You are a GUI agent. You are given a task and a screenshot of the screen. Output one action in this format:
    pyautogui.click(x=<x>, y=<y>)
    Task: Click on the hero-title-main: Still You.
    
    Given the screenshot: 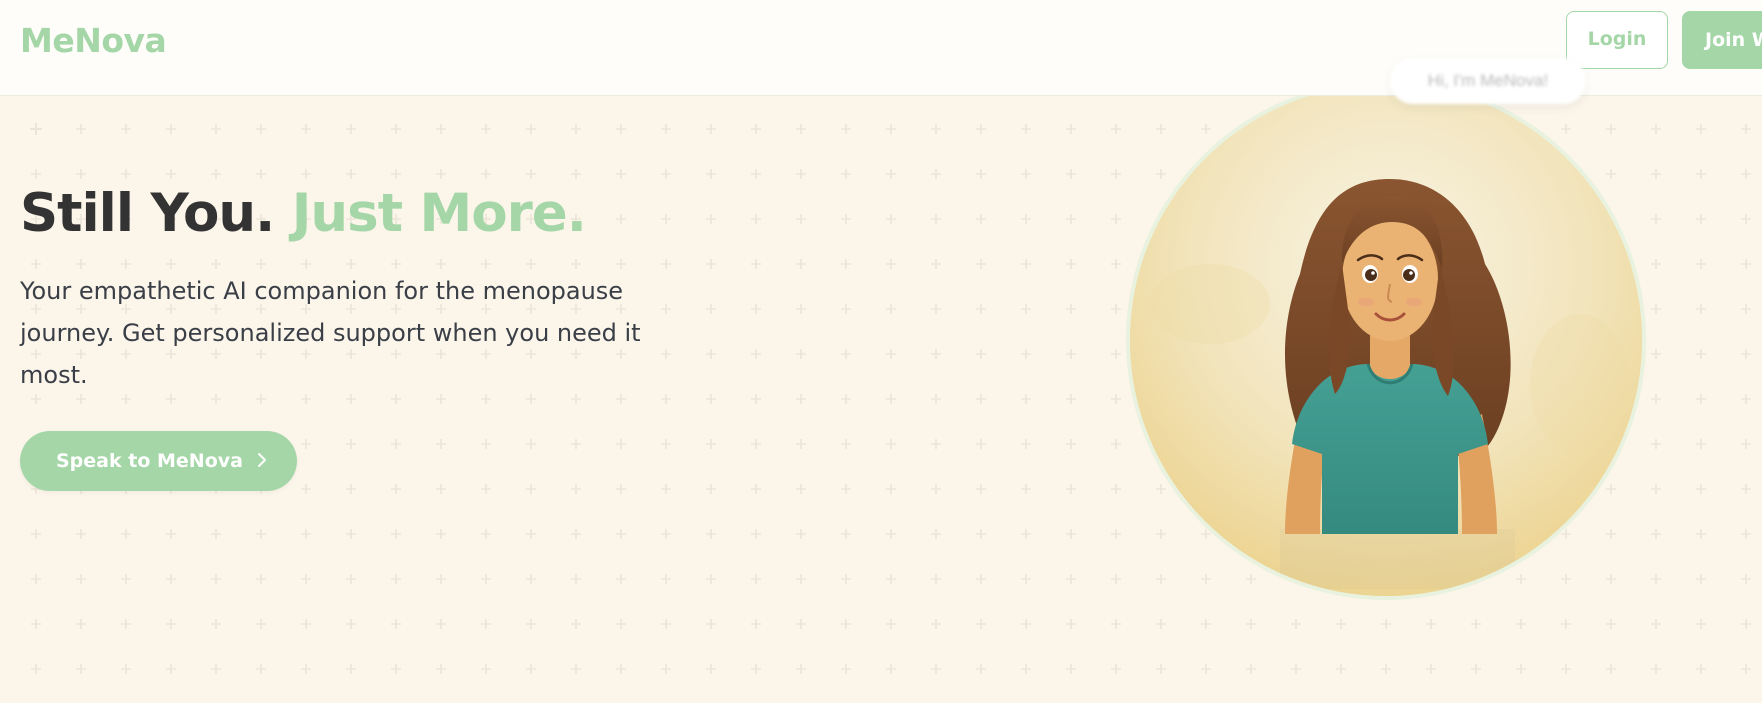 What is the action you would take?
    pyautogui.click(x=147, y=213)
    